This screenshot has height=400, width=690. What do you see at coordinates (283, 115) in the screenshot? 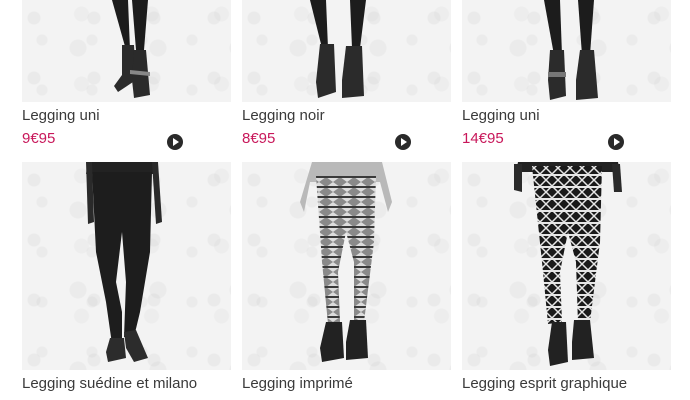
I see `product-name: Legging noir` at bounding box center [283, 115].